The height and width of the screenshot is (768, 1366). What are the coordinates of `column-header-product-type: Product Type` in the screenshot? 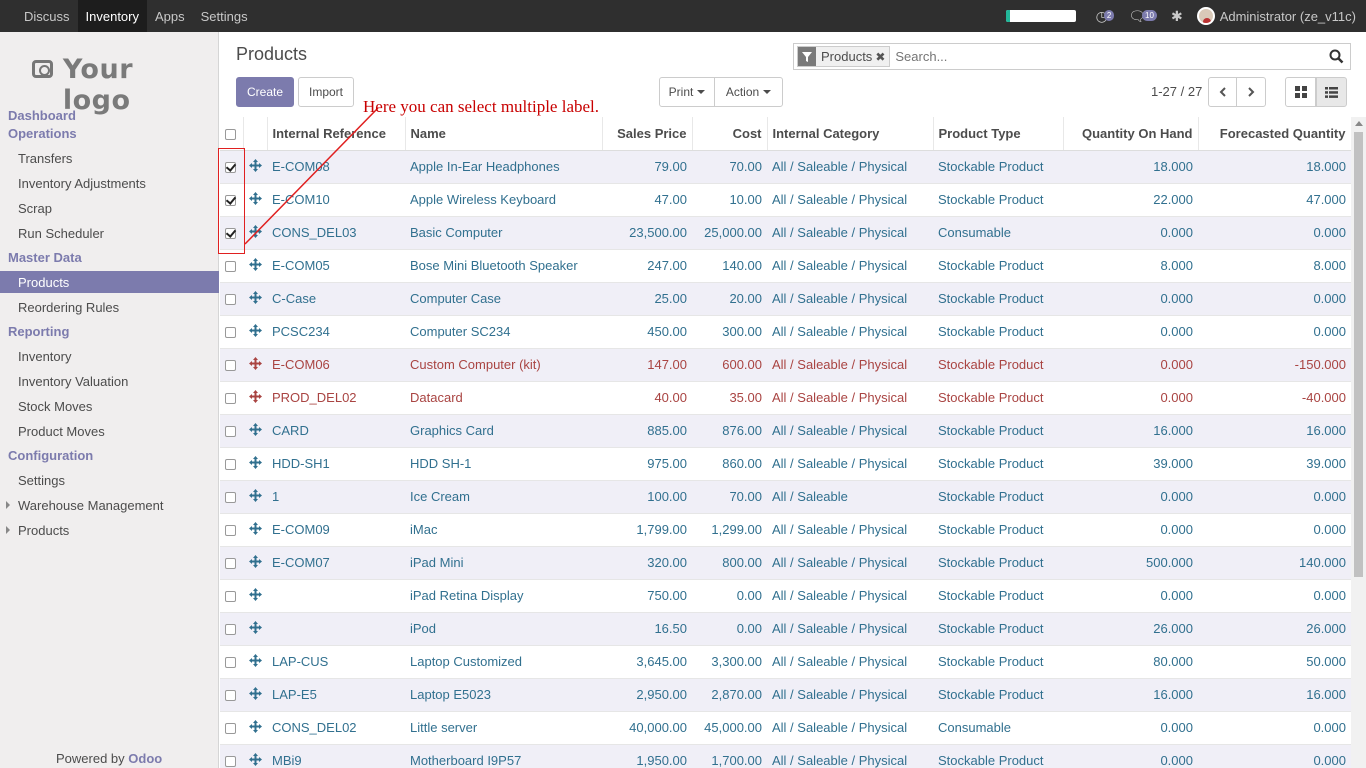 It's located at (998, 134).